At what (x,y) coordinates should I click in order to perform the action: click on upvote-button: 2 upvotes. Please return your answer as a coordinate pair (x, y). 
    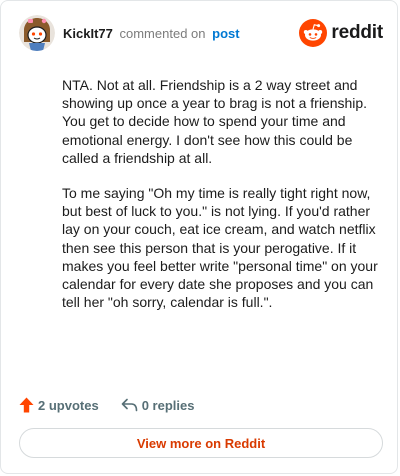
    Looking at the image, I should click on (59, 405).